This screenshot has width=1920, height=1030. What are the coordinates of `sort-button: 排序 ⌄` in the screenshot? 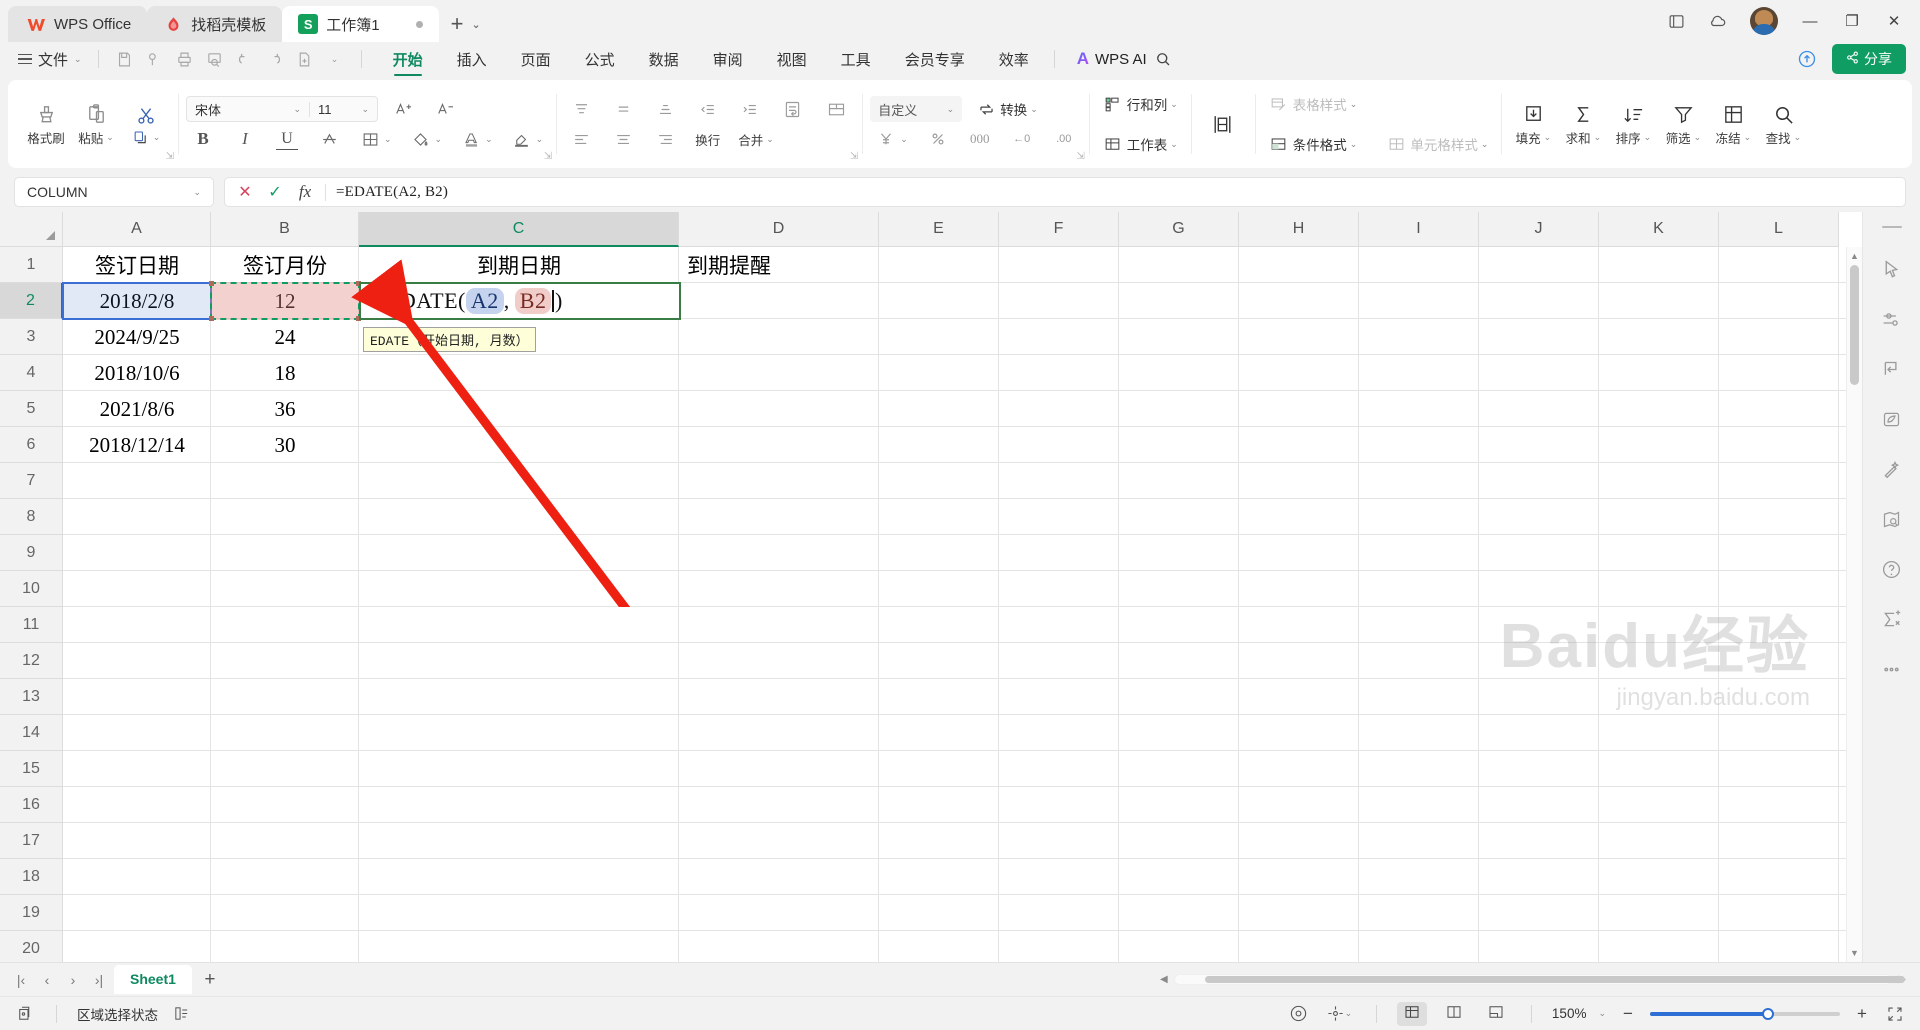 It's located at (1633, 124).